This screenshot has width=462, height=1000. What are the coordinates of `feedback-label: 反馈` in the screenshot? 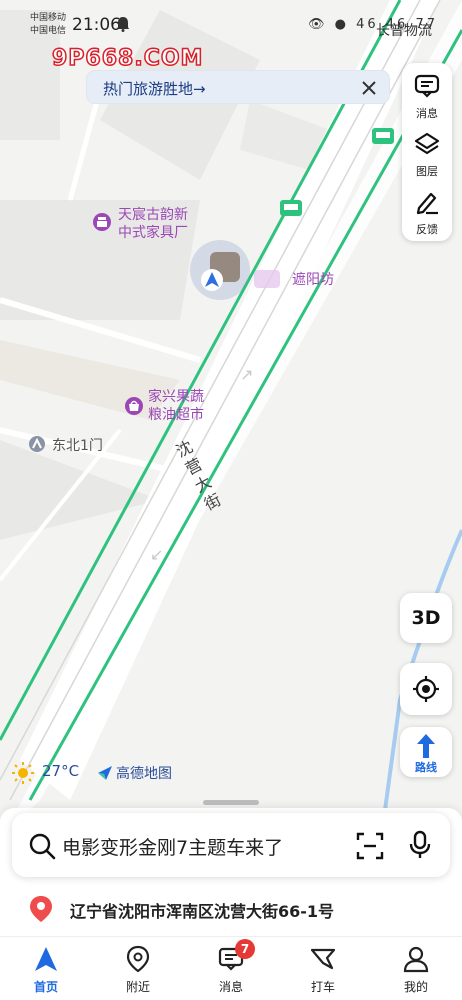 It's located at (427, 229).